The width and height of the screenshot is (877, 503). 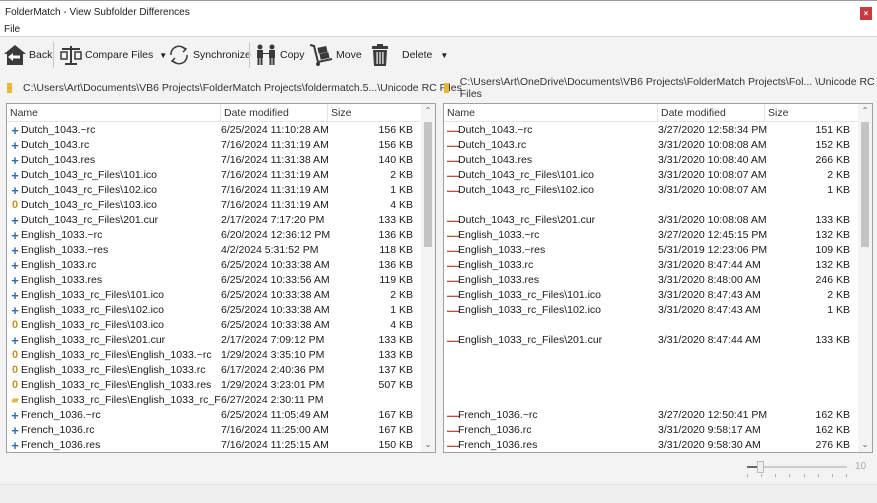 What do you see at coordinates (861, 466) in the screenshot?
I see `slider-value: 10` at bounding box center [861, 466].